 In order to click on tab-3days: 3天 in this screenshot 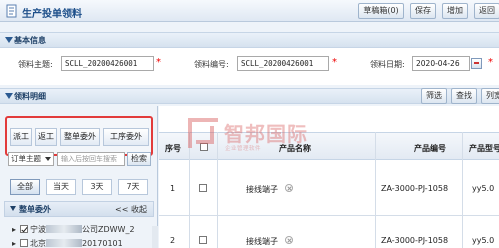, I will do `click(97, 187)`.